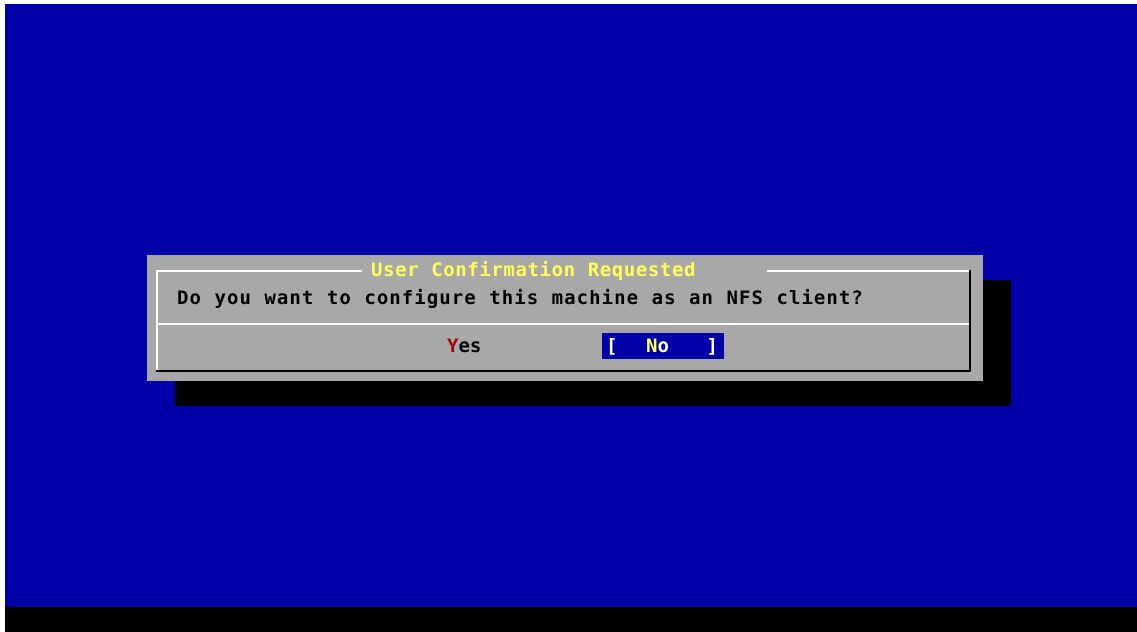  I want to click on yes-hotkey: Y, so click(453, 346).